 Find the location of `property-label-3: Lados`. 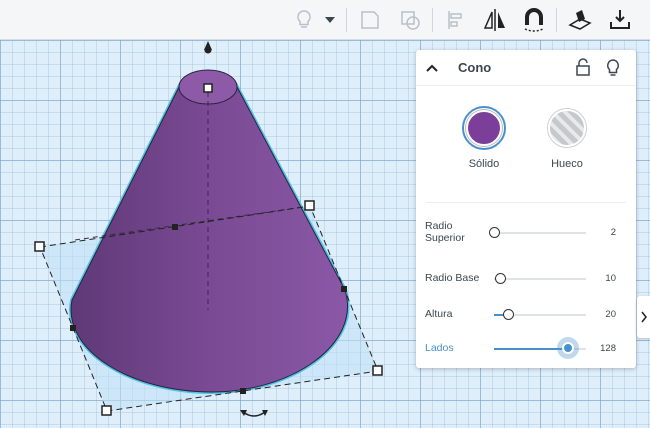

property-label-3: Lados is located at coordinates (439, 348).